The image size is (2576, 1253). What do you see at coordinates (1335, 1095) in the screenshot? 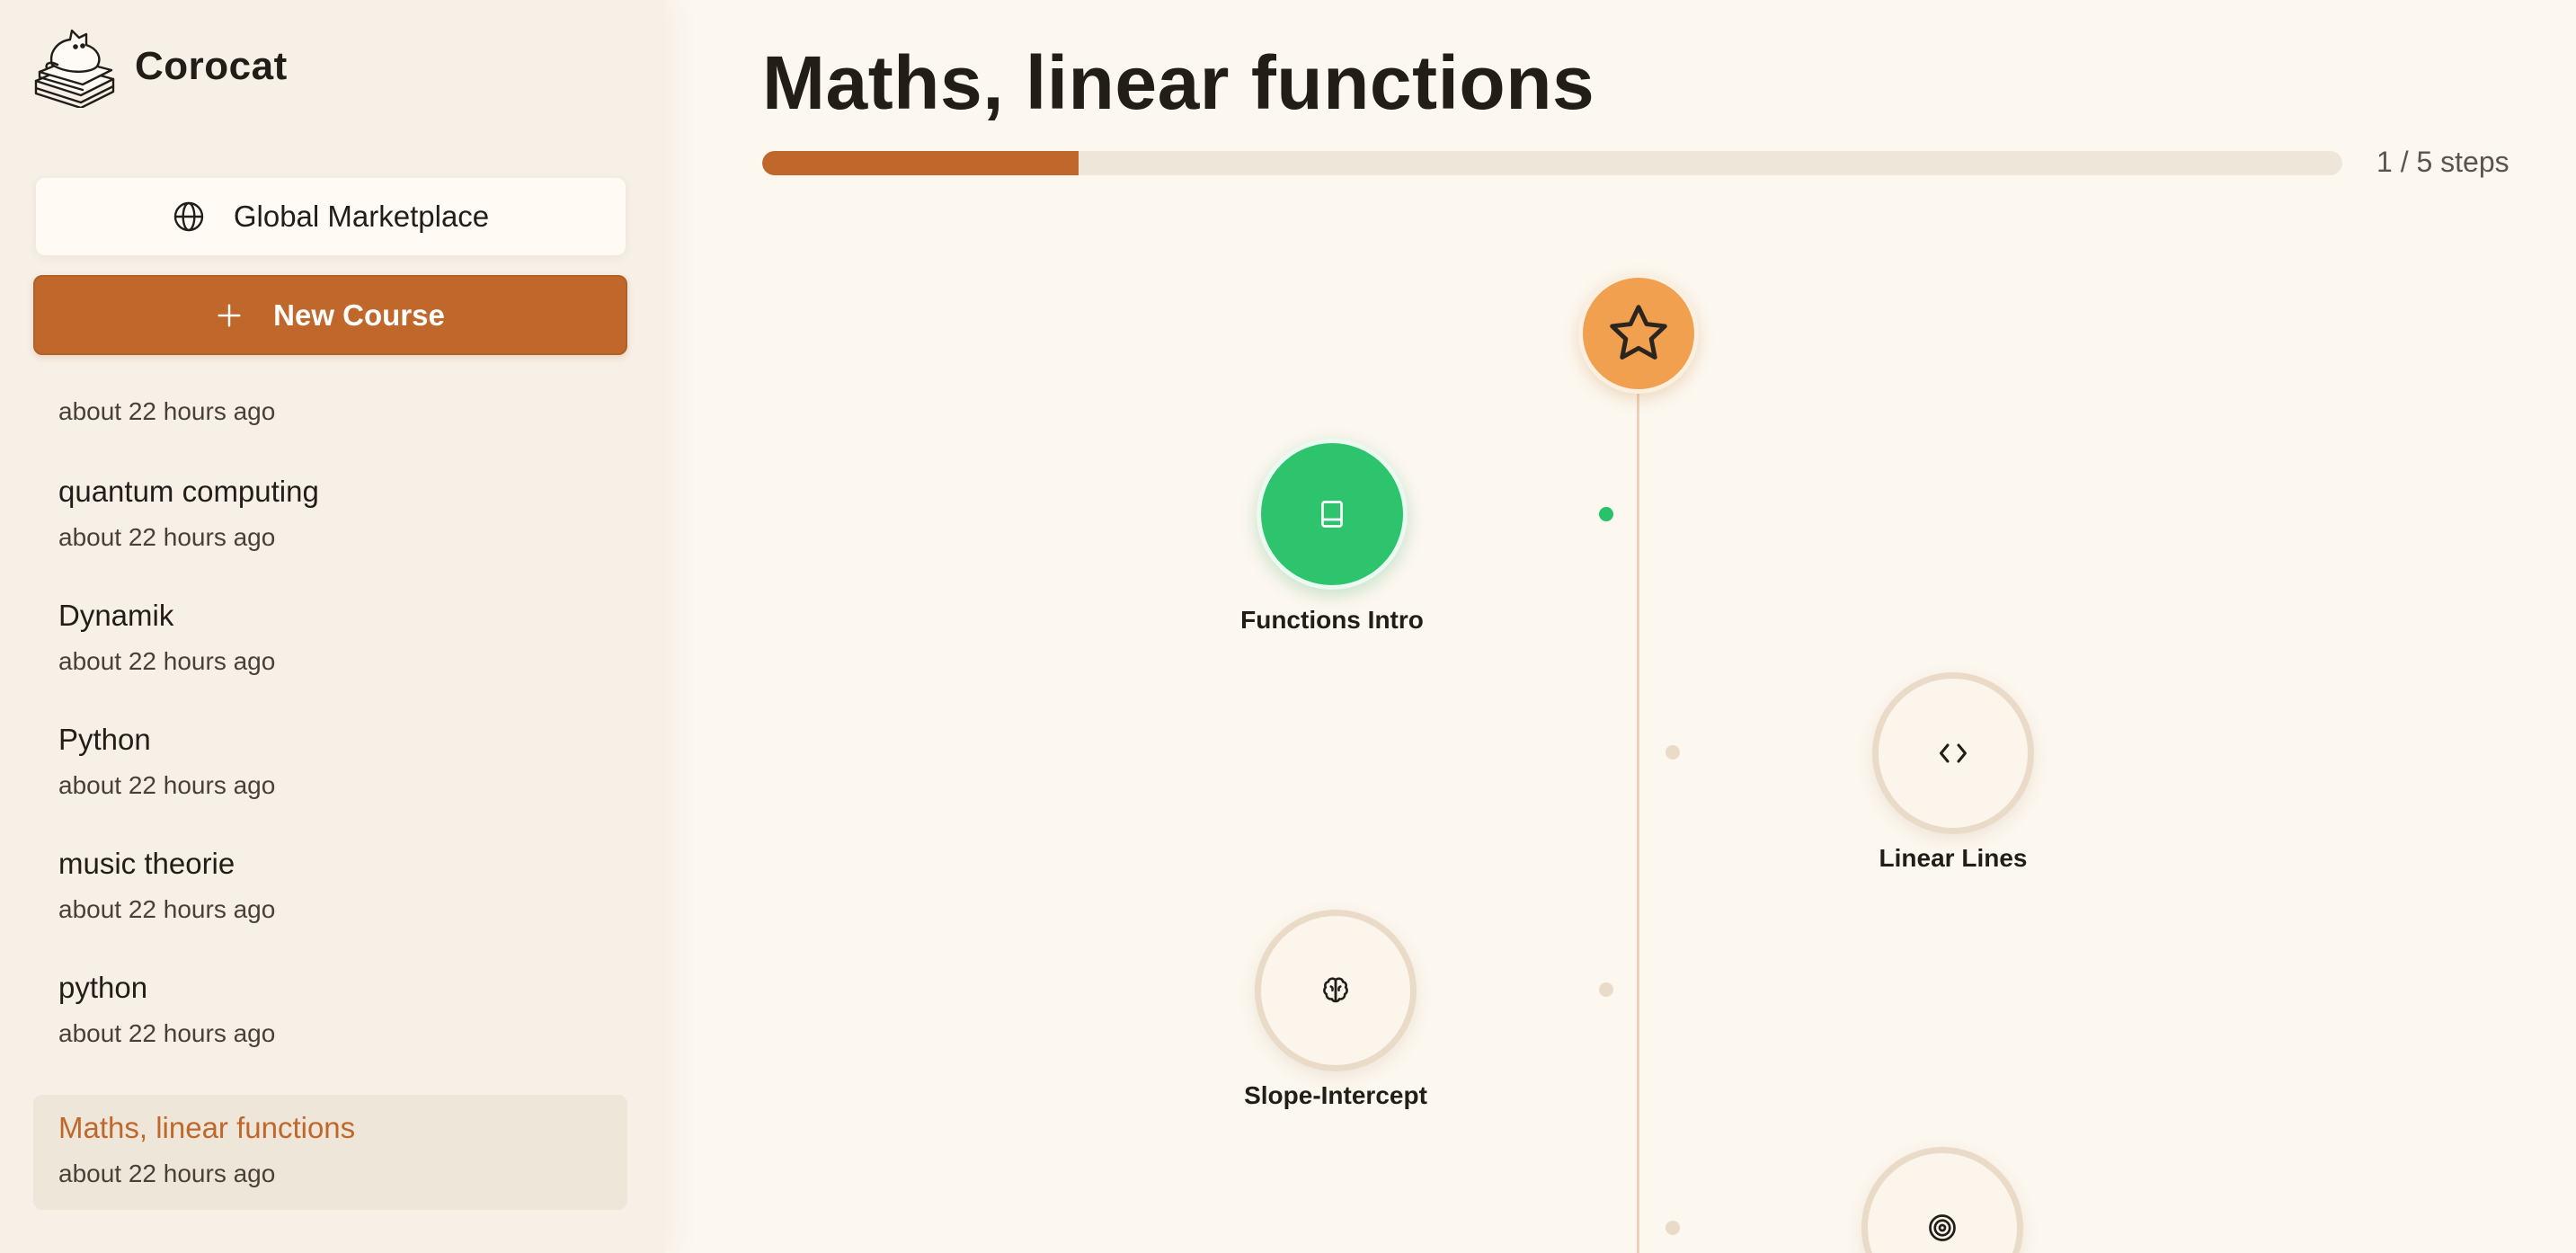
I see `step-label: Slope-Intercept` at bounding box center [1335, 1095].